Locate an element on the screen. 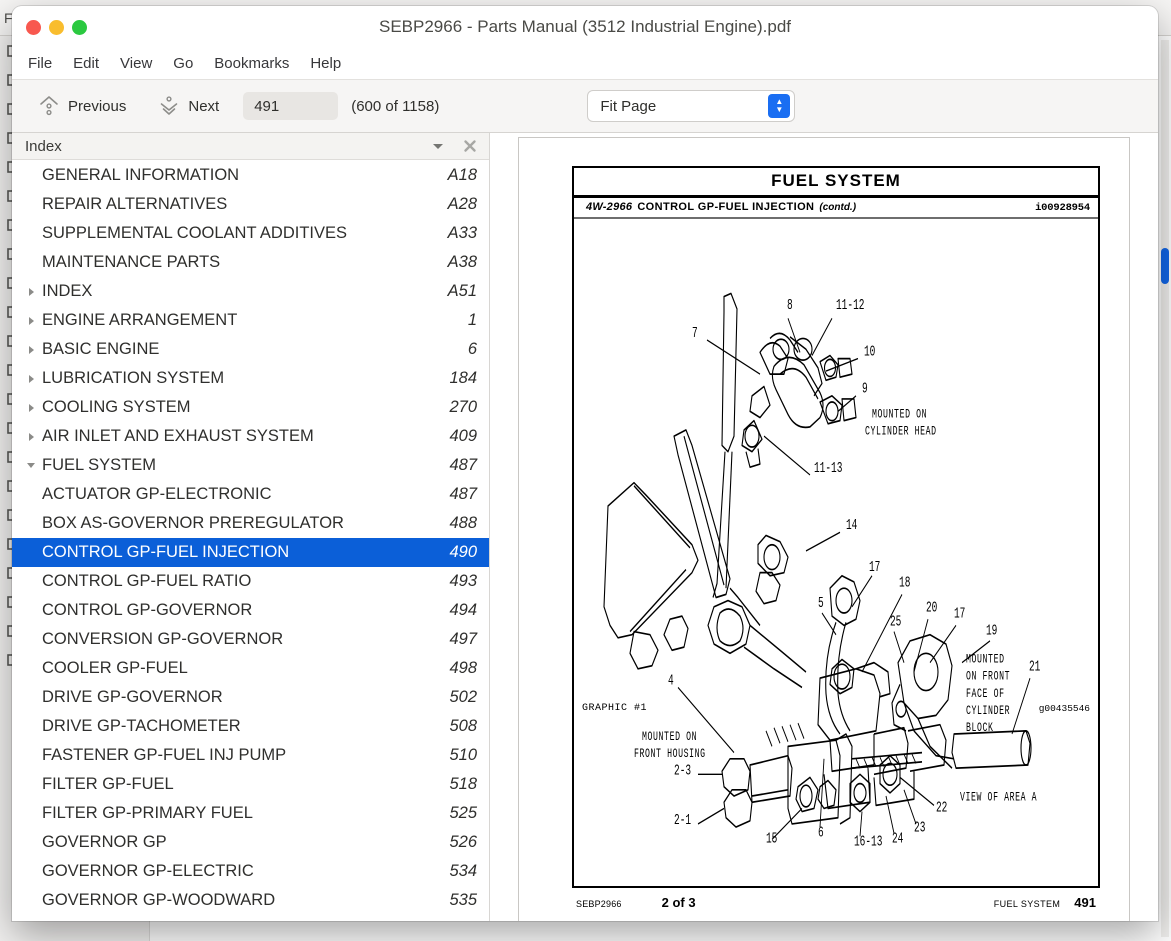 This screenshot has height=941, width=1171. index-item-drive-gp-tachometer: DRIVE GP-TACHOMETER 508 is located at coordinates (250, 726).